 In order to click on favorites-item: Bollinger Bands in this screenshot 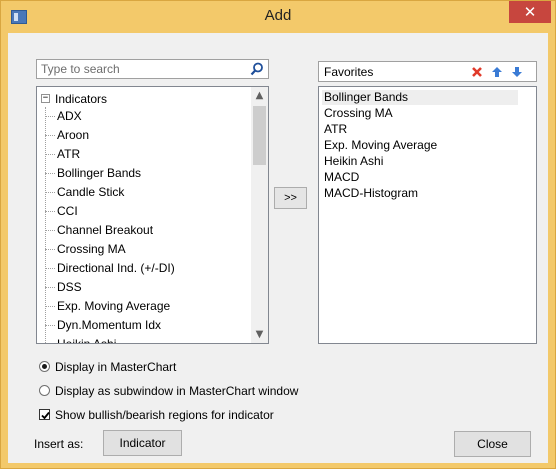, I will do `click(420, 97)`.